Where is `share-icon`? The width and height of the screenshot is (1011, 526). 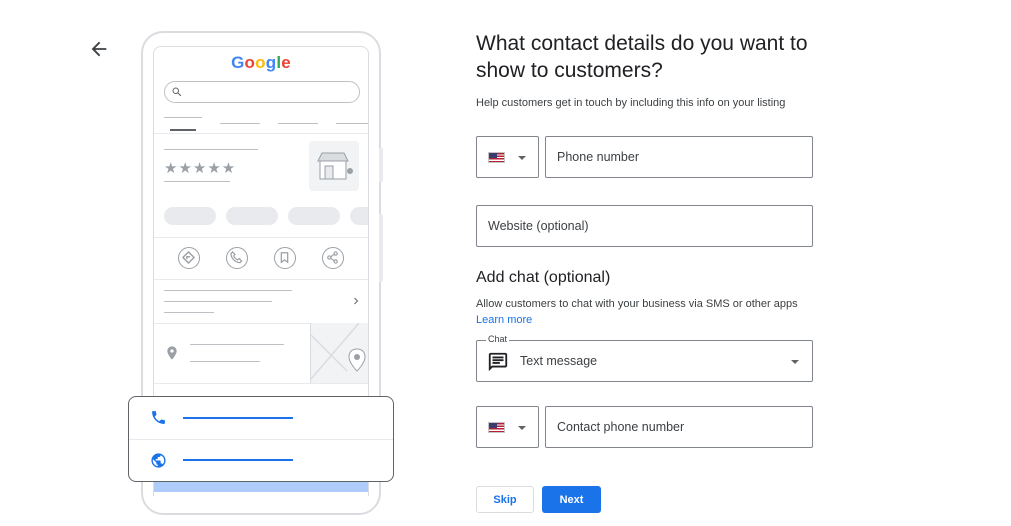 share-icon is located at coordinates (333, 258).